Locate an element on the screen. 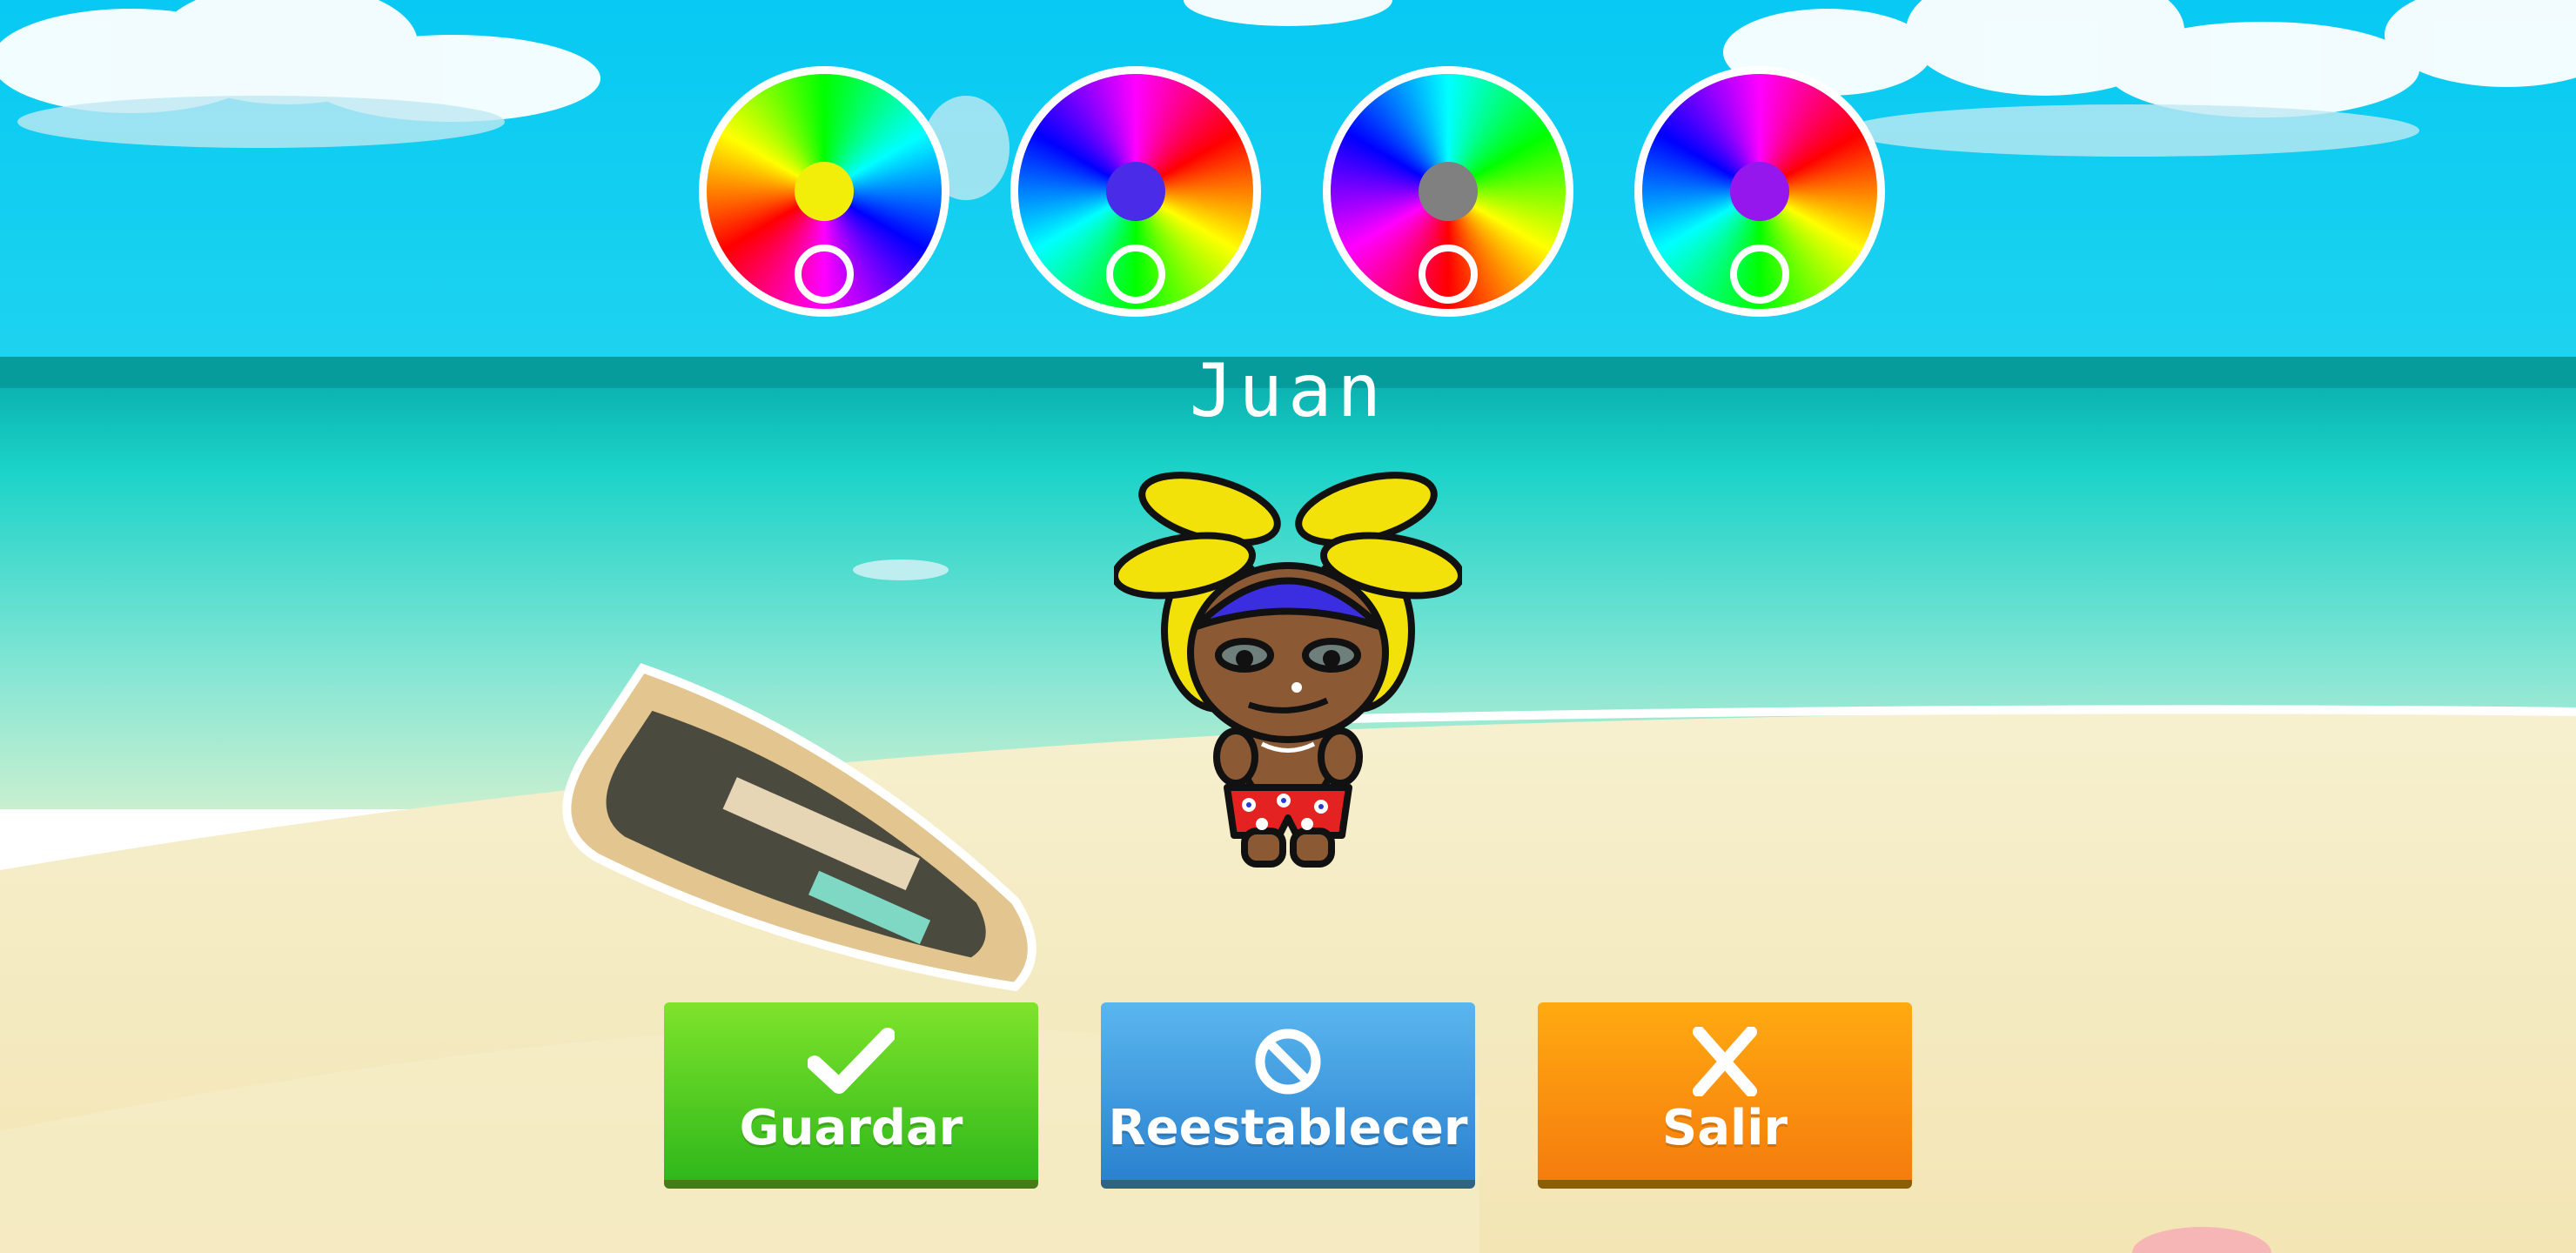  skin-color-wheel is located at coordinates (1448, 191).